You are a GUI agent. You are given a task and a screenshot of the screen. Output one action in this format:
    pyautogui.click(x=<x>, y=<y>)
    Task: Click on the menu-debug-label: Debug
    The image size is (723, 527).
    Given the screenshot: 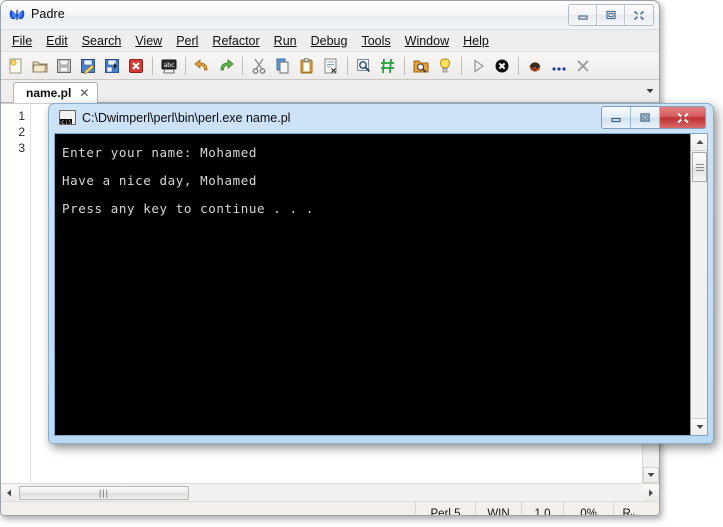 What is the action you would take?
    pyautogui.click(x=329, y=40)
    